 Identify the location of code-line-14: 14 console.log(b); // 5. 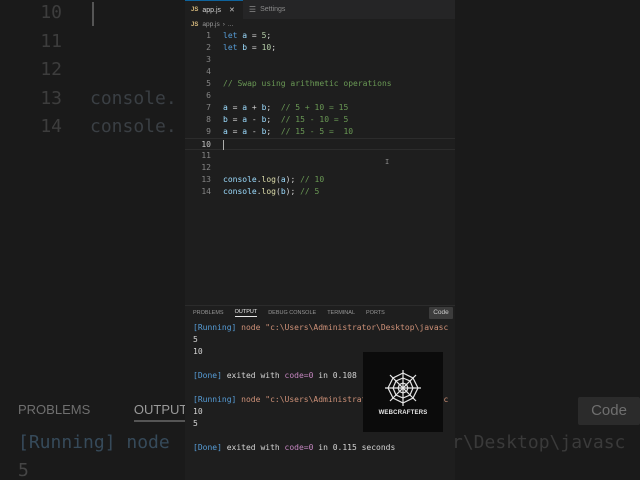
(320, 192).